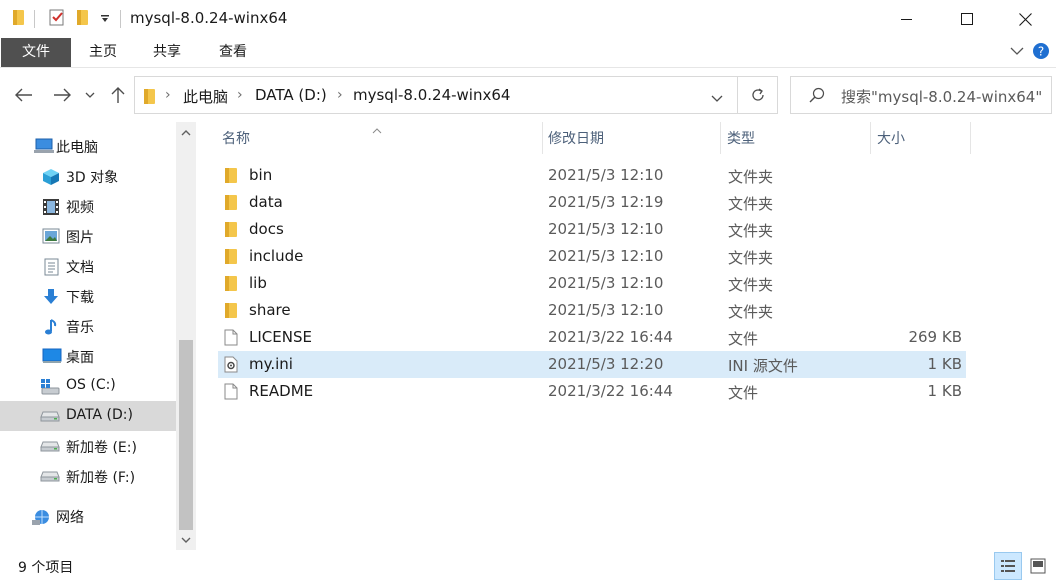  What do you see at coordinates (88, 446) in the screenshot?
I see `sidebar-item-drive-e: 新加卷 (E:)` at bounding box center [88, 446].